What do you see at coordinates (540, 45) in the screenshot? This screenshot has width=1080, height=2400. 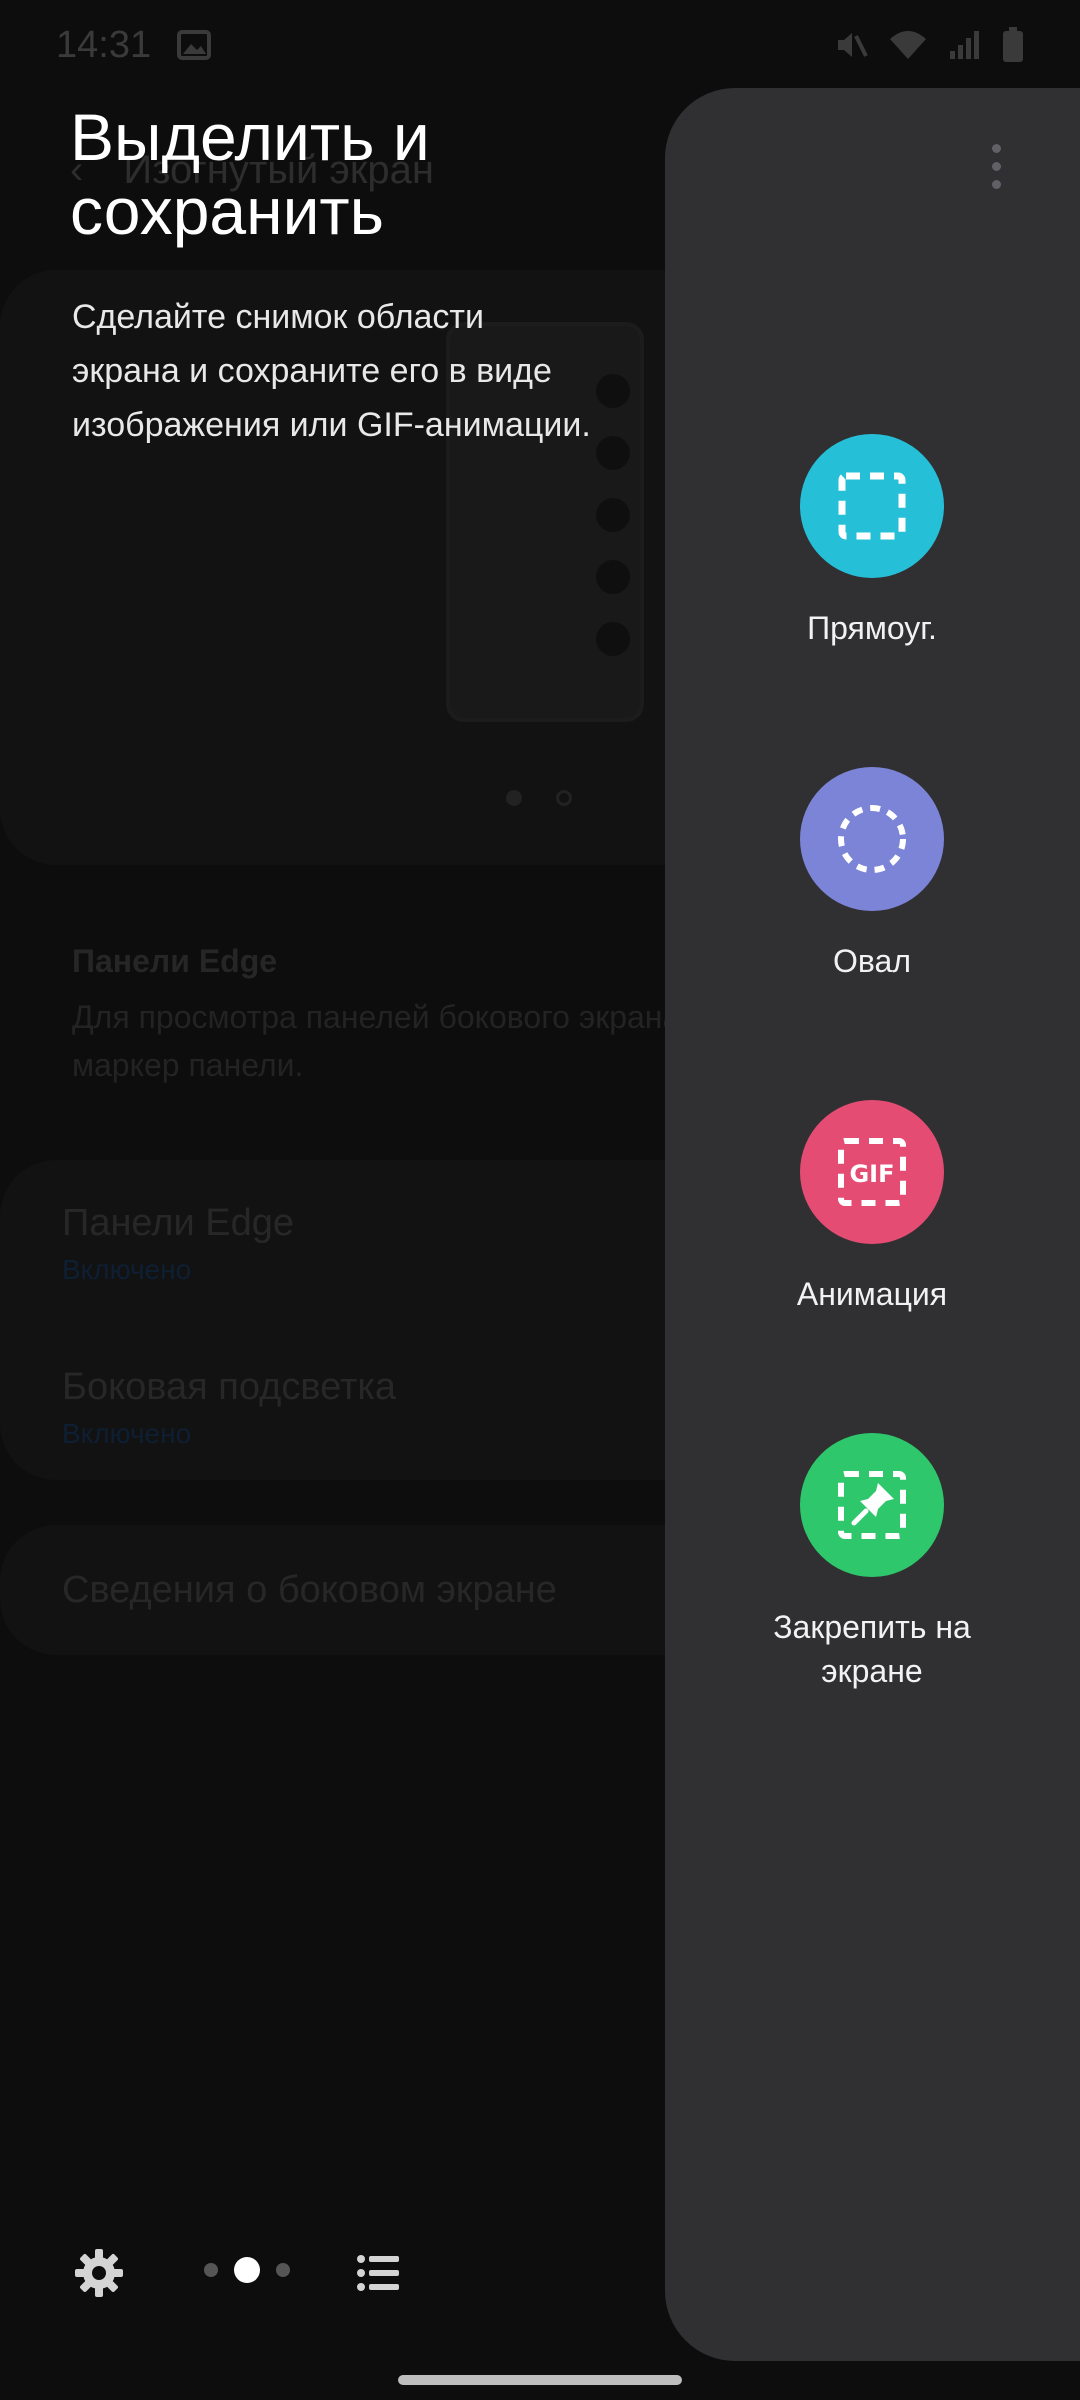 I see `status-bar: 14:31` at bounding box center [540, 45].